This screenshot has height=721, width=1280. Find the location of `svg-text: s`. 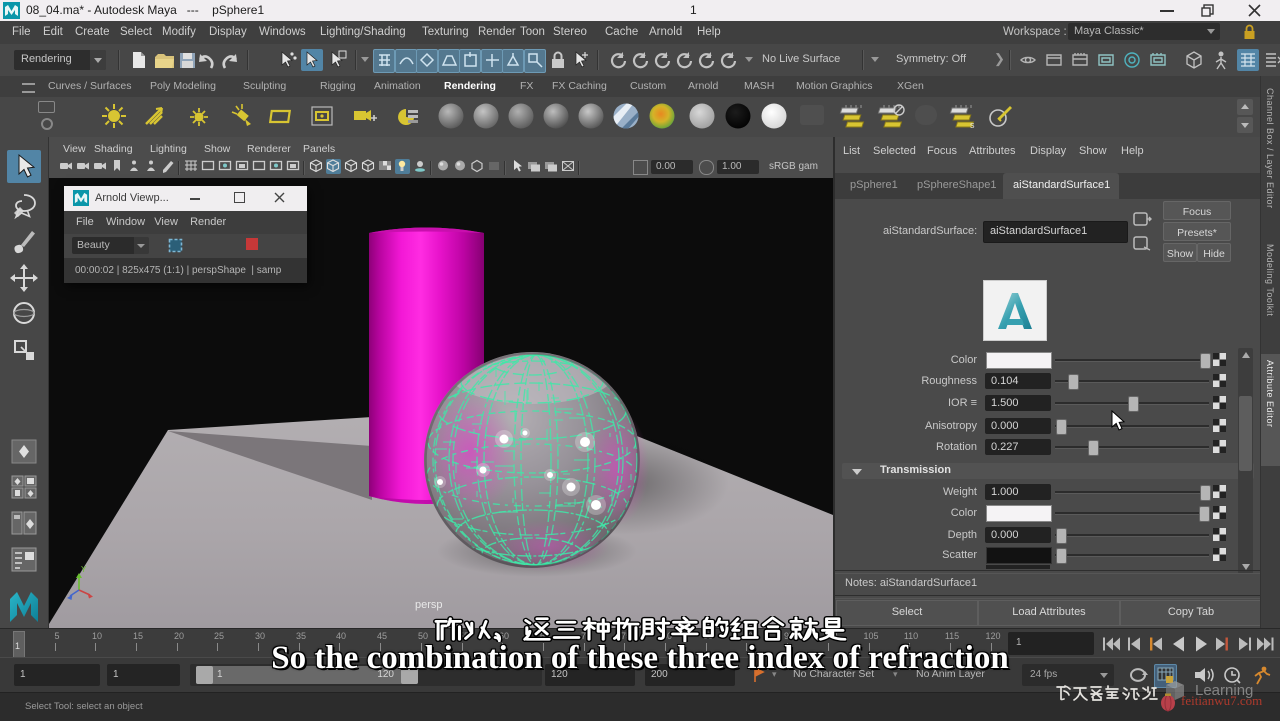

svg-text: s is located at coordinates (972, 125).